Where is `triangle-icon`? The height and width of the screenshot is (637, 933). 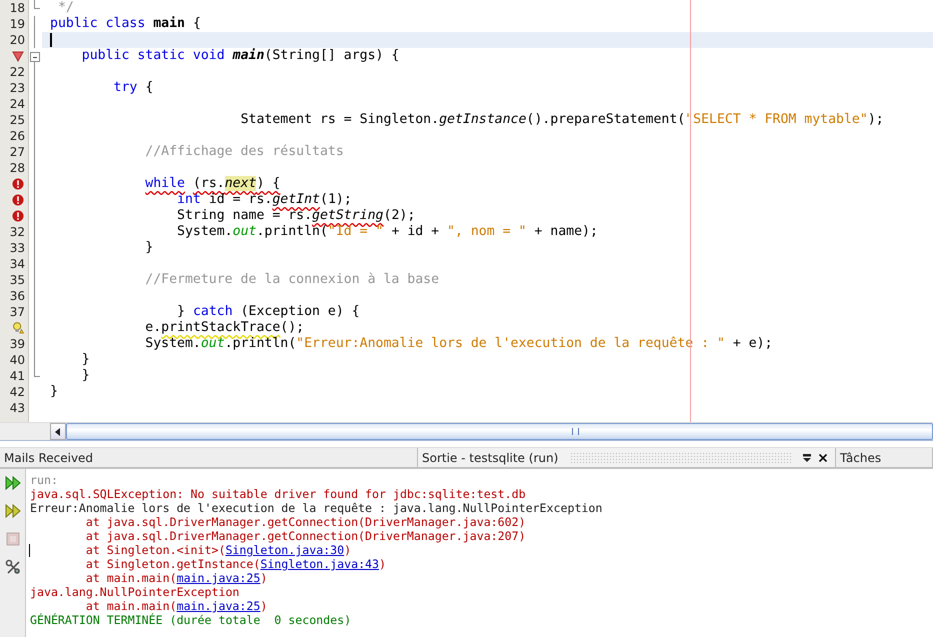 triangle-icon is located at coordinates (18, 56).